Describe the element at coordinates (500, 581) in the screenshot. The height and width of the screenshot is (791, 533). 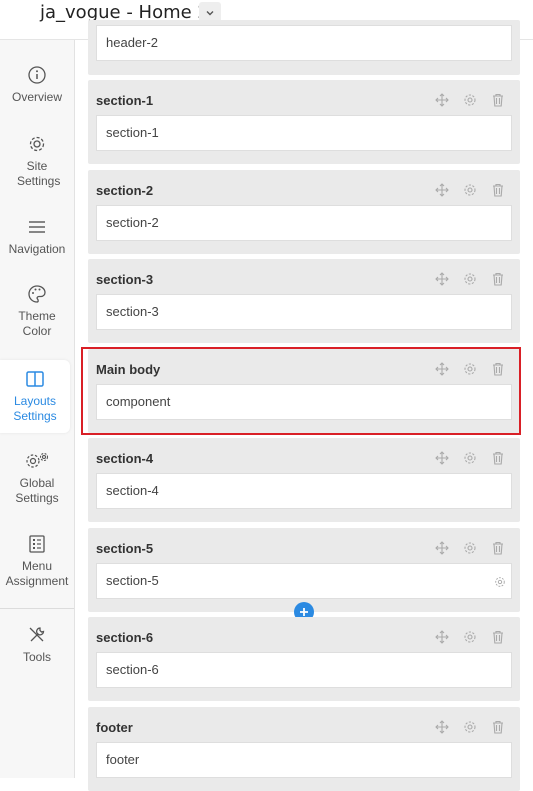
I see `position-gear-icon` at that location.